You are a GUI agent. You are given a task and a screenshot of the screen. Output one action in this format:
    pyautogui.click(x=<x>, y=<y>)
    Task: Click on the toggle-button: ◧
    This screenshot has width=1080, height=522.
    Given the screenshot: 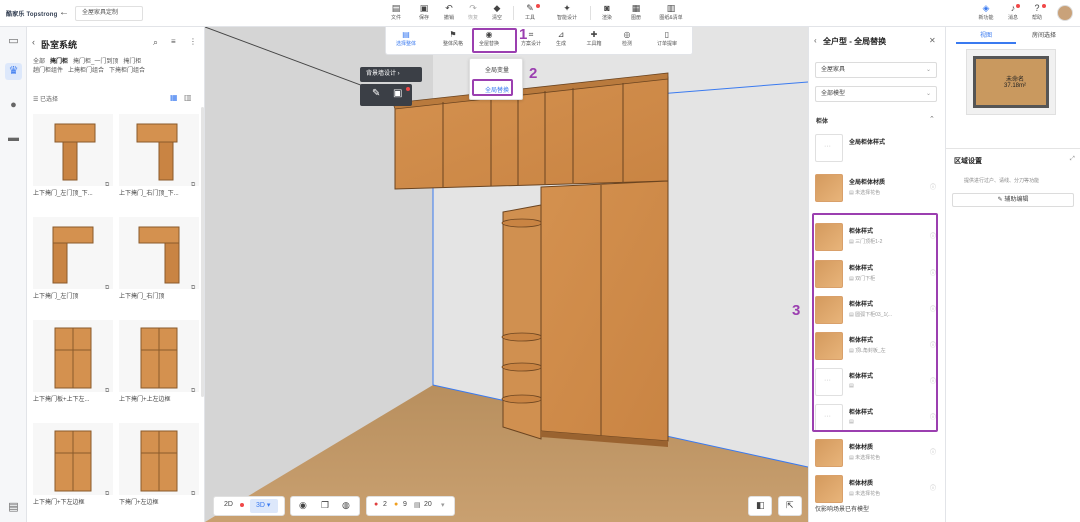 What is the action you would take?
    pyautogui.click(x=760, y=506)
    